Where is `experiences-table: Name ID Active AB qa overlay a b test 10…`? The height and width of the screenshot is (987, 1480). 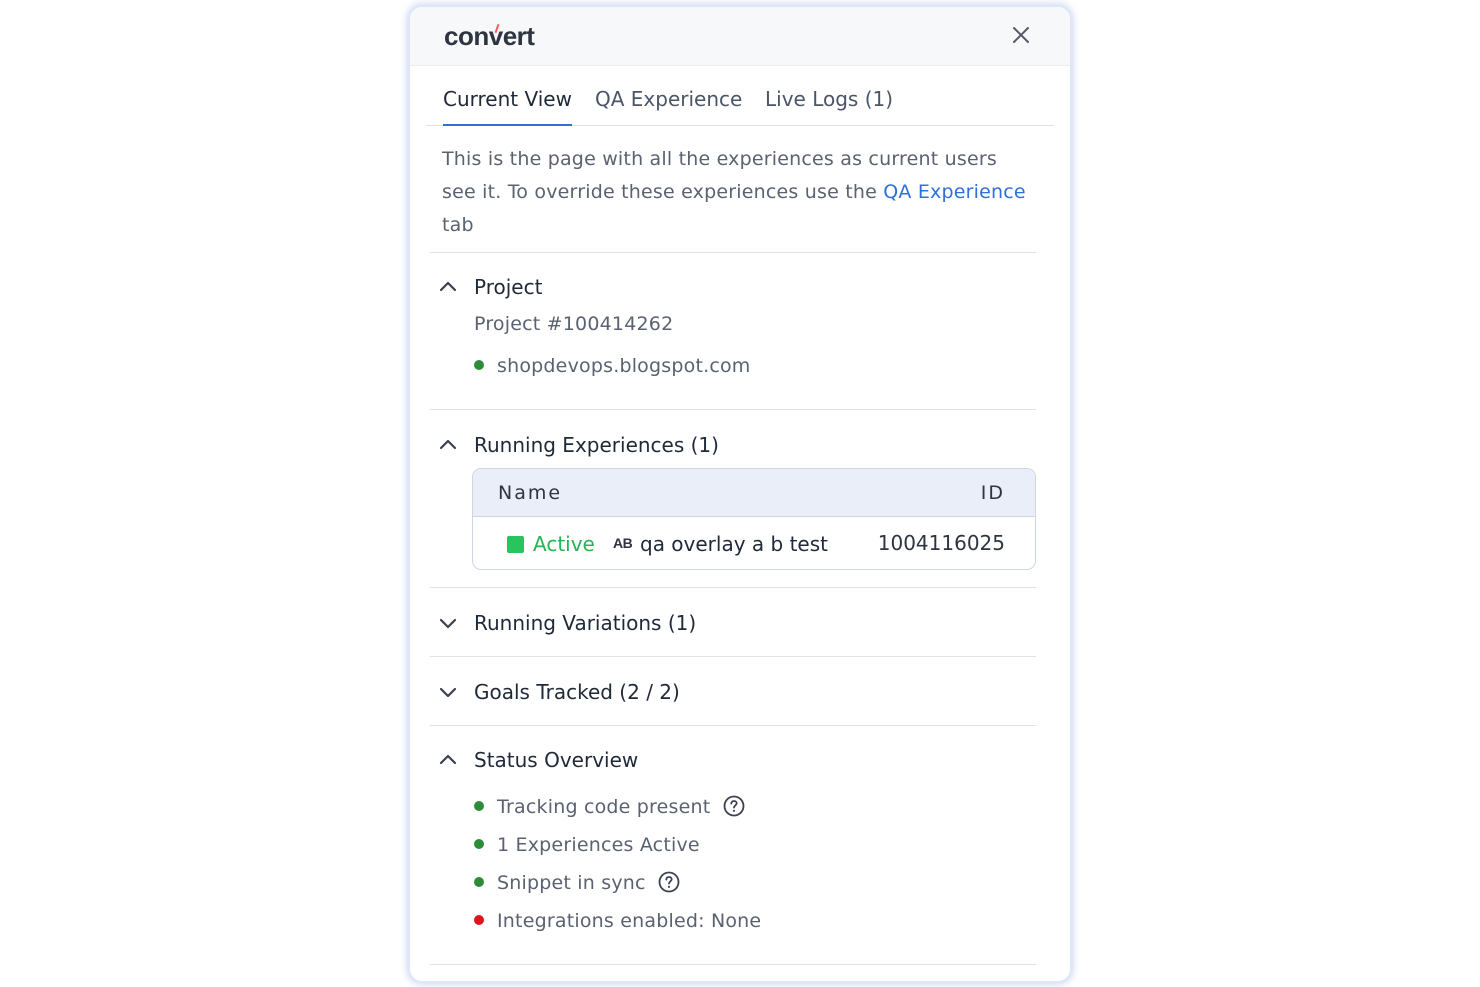
experiences-table: Name ID Active AB qa overlay a b test 10… is located at coordinates (754, 519).